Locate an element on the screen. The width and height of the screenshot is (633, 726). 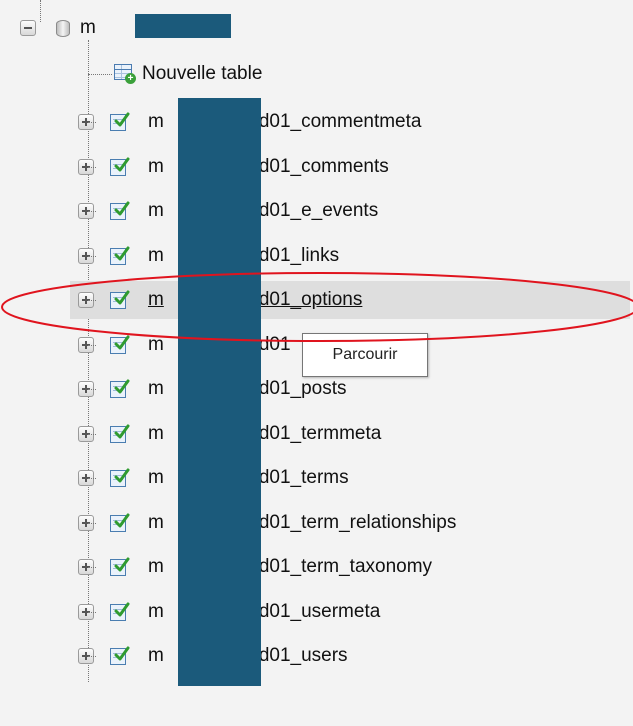
table-row: m d01_usermeta is located at coordinates (350, 612).